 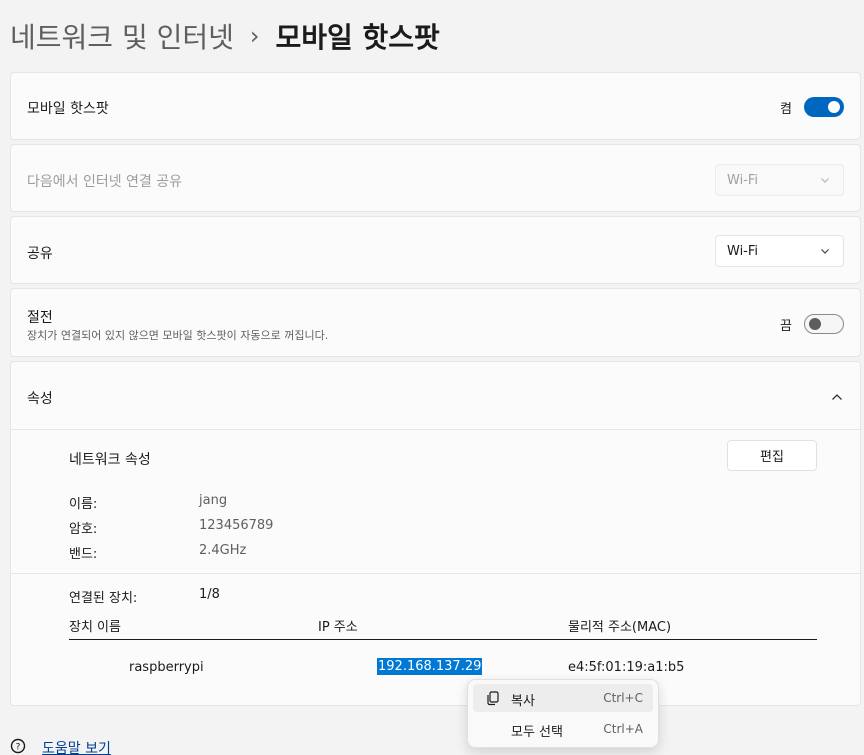 What do you see at coordinates (743, 180) in the screenshot?
I see `share-from-value: Wi-Fi` at bounding box center [743, 180].